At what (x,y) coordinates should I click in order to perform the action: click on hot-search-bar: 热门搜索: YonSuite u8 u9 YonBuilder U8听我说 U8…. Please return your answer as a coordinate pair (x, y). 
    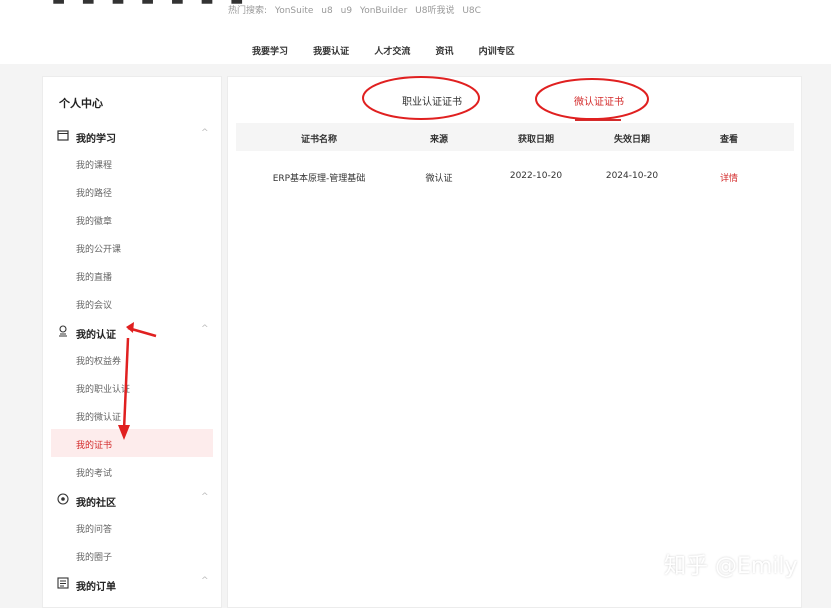
    Looking at the image, I should click on (357, 9).